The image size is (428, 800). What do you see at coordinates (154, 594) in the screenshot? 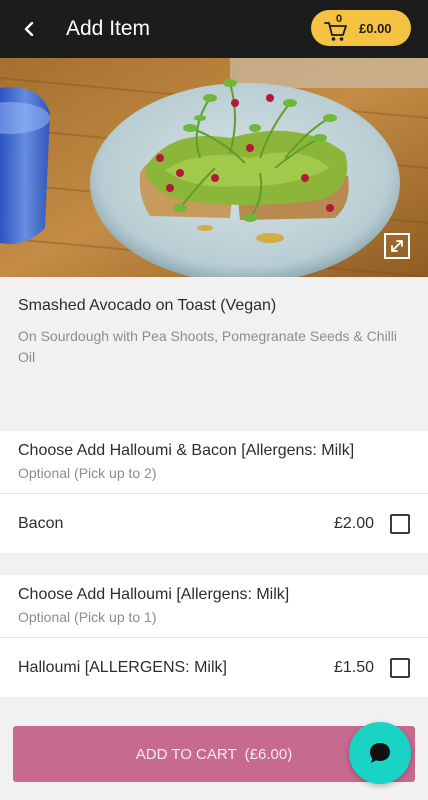
I see `option-group-title: Choose Add Halloumi [Allergens: Milk]` at bounding box center [154, 594].